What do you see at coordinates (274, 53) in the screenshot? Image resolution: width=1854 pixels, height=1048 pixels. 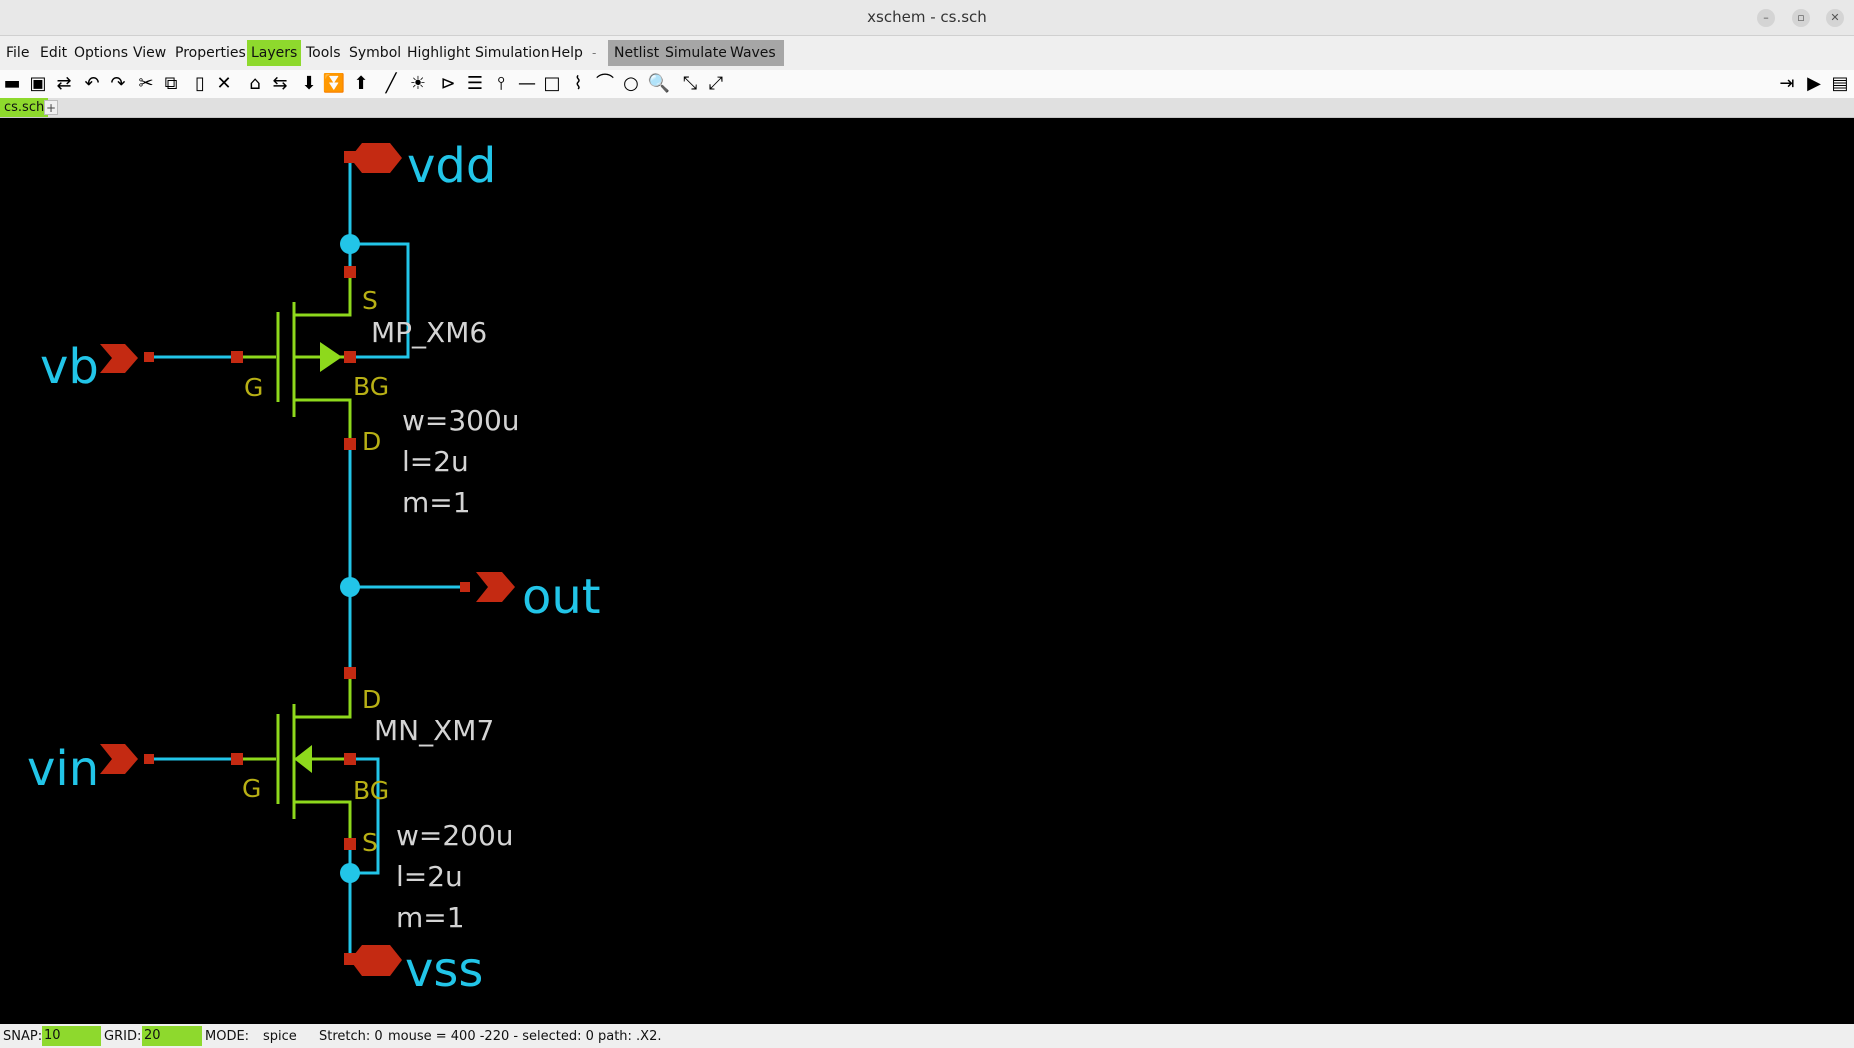 I see `menu-layers: Layers` at bounding box center [274, 53].